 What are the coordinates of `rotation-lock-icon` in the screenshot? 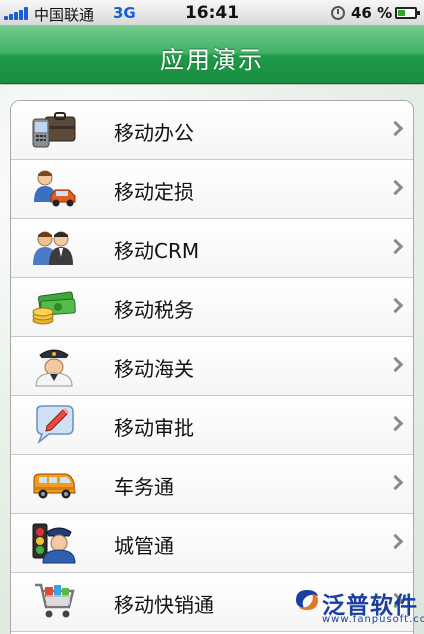 It's located at (338, 13).